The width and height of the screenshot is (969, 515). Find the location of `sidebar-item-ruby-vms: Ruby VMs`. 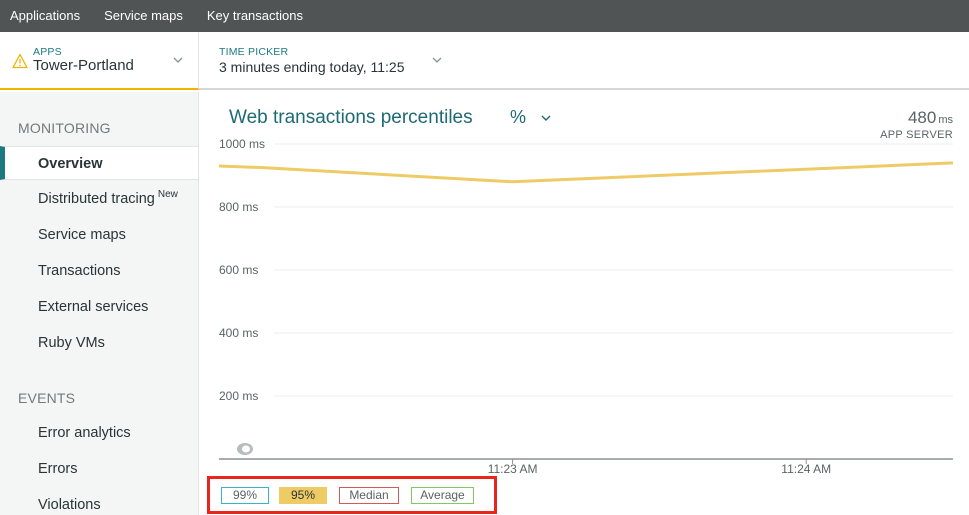

sidebar-item-ruby-vms: Ruby VMs is located at coordinates (99, 343).